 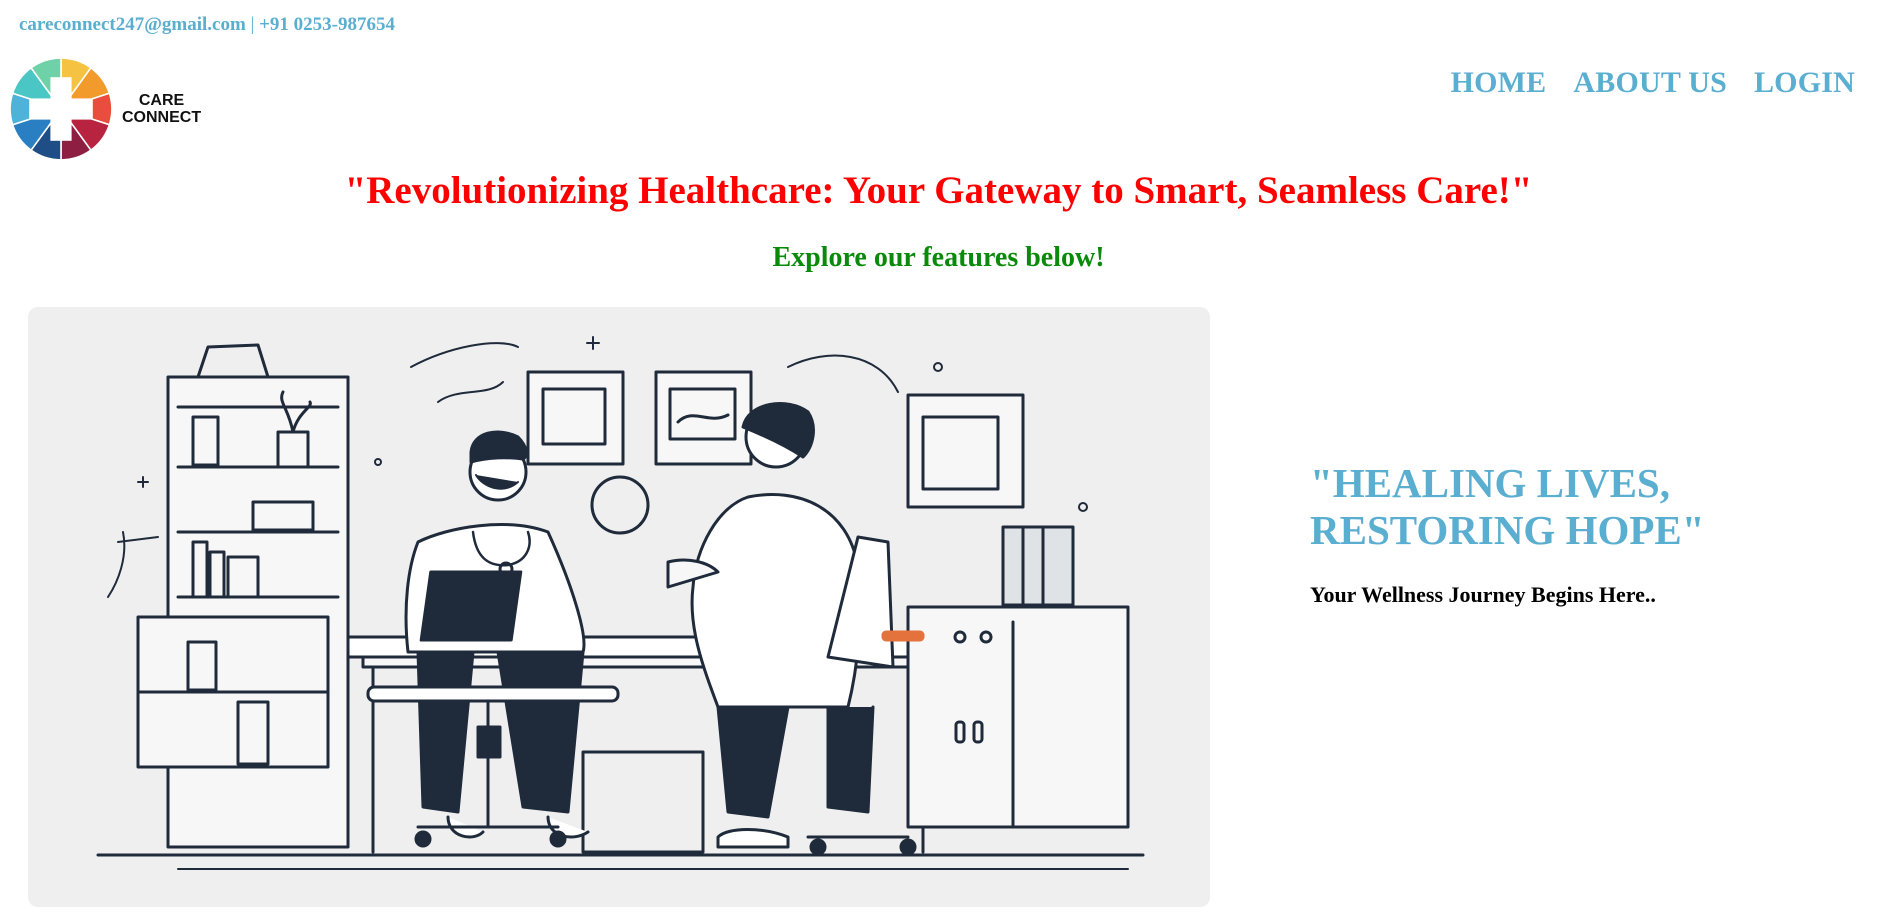 I want to click on brand-line-2: CONNECT, so click(x=162, y=117).